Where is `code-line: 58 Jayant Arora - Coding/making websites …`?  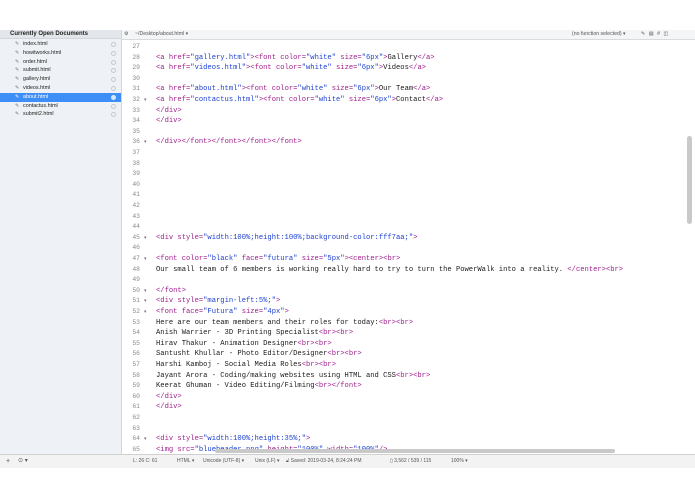
code-line: 58 Jayant Arora - Coding/making websites … is located at coordinates (408, 376).